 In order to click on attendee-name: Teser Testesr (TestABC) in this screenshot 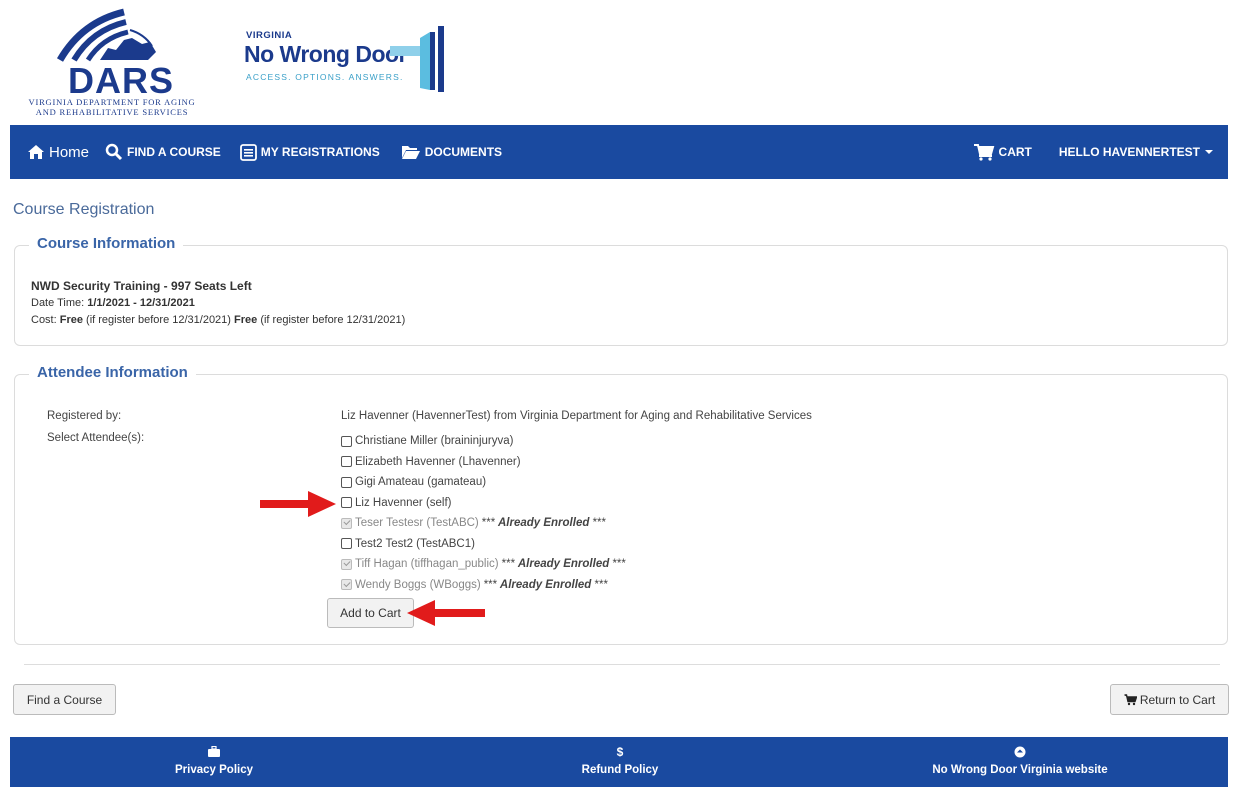, I will do `click(417, 523)`.